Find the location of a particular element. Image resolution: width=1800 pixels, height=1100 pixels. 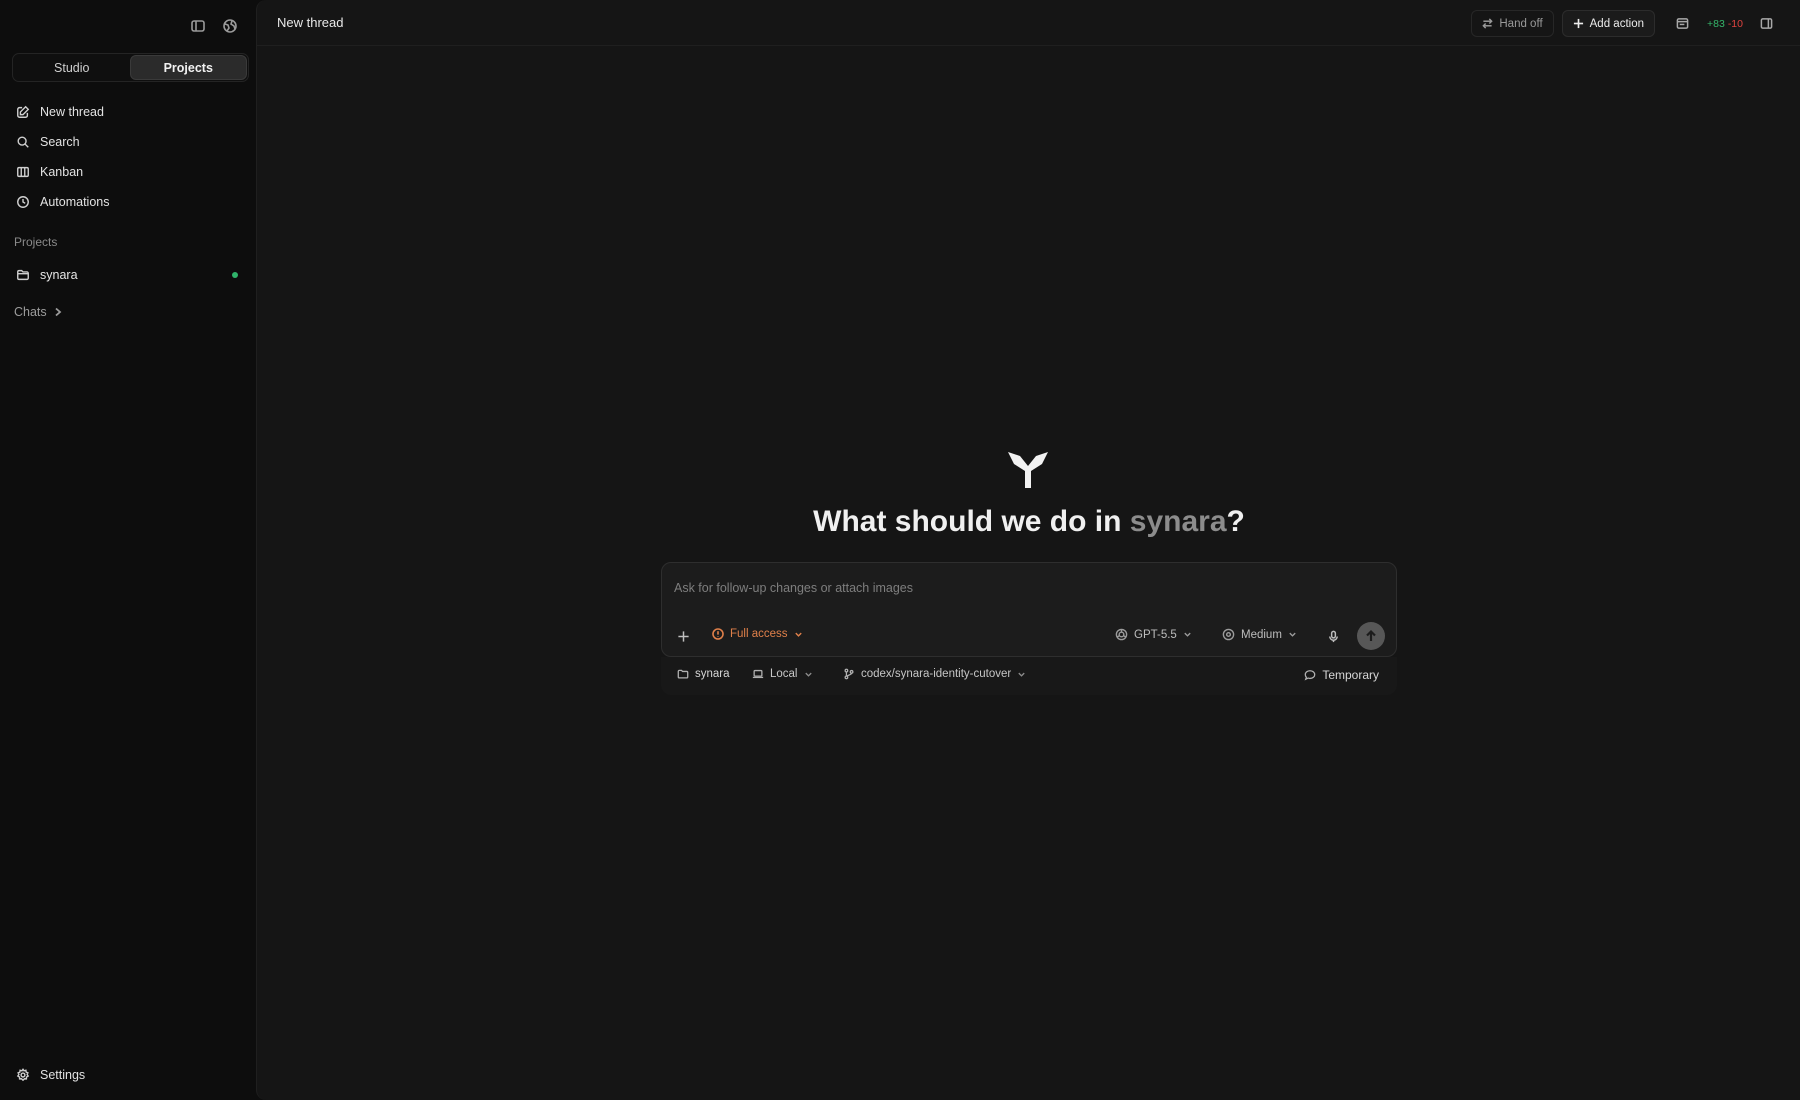

project-status-dot is located at coordinates (235, 275).